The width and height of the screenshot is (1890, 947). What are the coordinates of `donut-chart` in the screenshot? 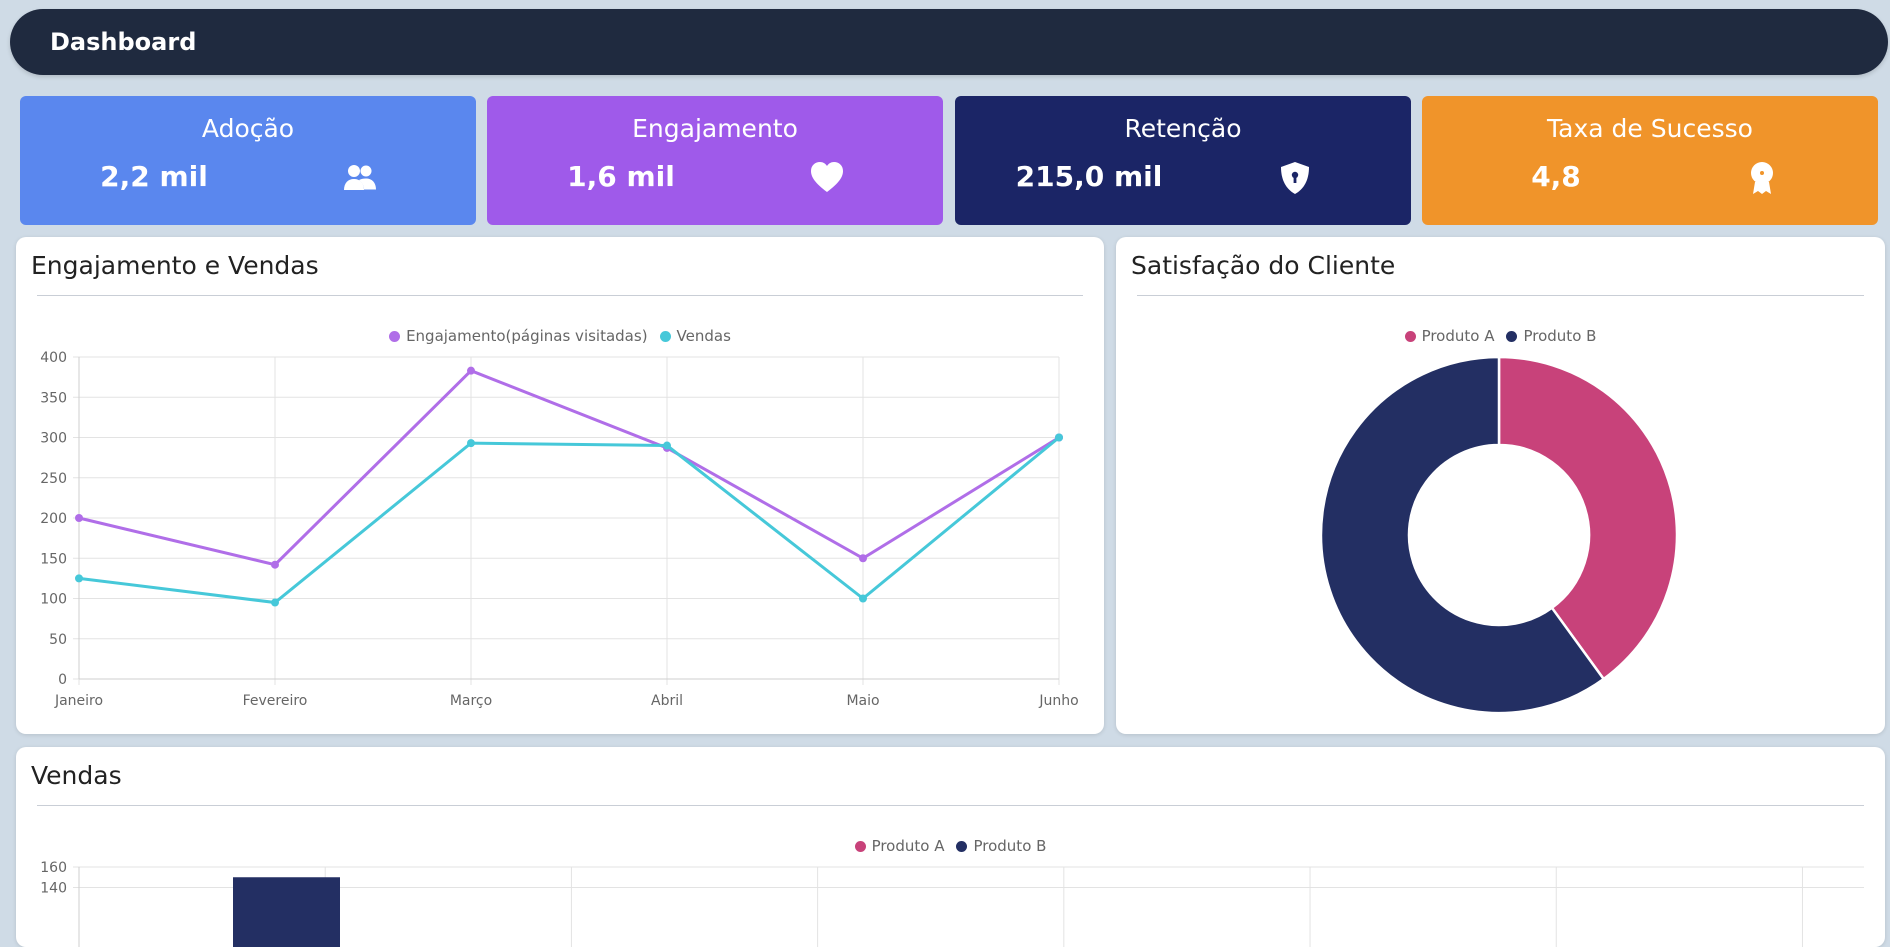 It's located at (1499, 535).